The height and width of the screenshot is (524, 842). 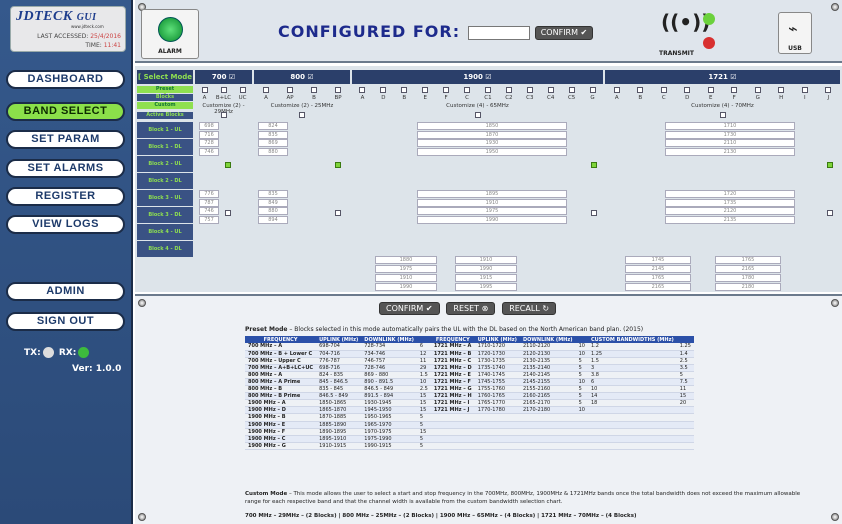 I want to click on table-header, so click(x=581, y=339).